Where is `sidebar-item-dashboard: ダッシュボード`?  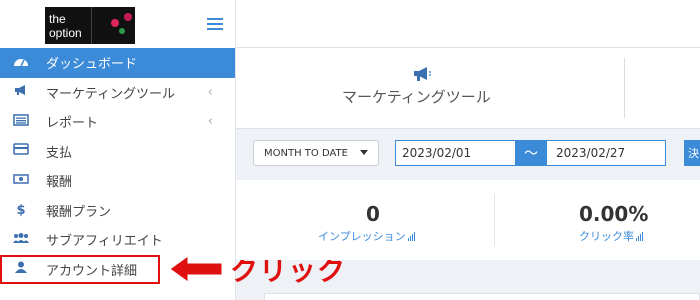
sidebar-item-dashboard: ダッシュボード is located at coordinates (117, 63).